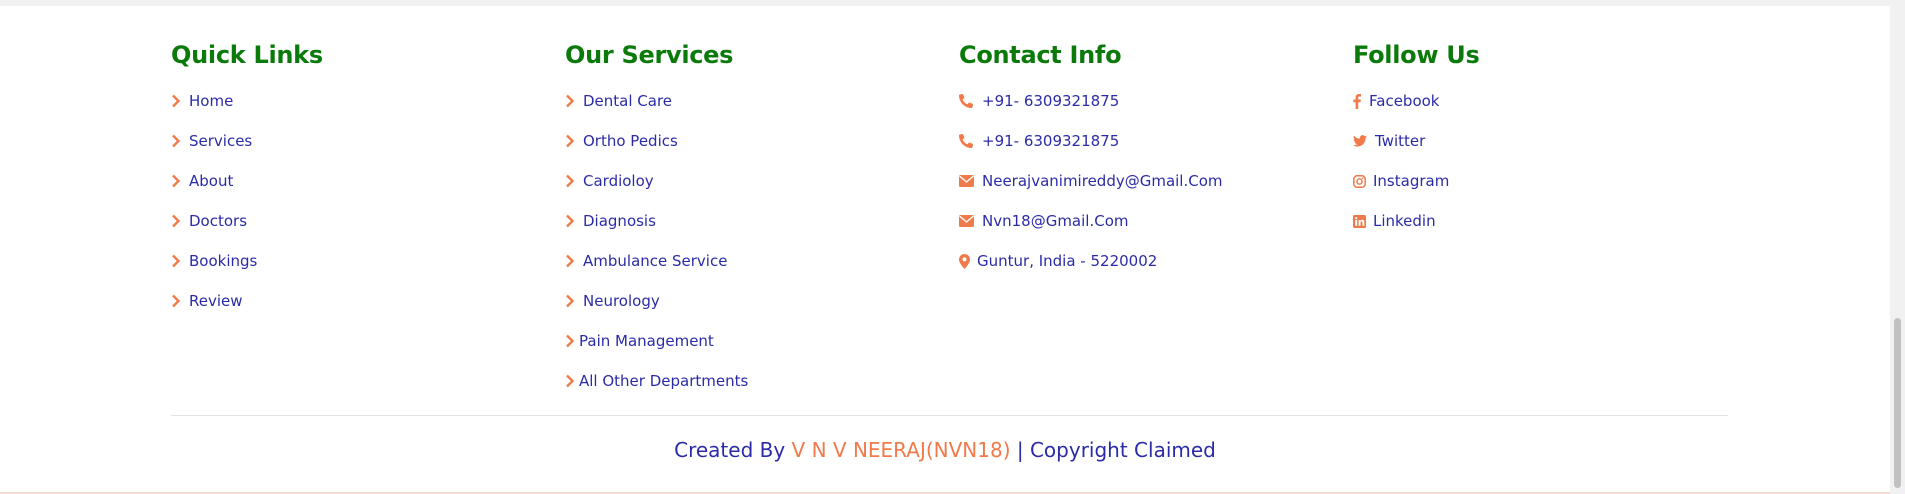 The image size is (1905, 494). I want to click on contact-label: Guntur, India - 5220002, so click(1067, 261).